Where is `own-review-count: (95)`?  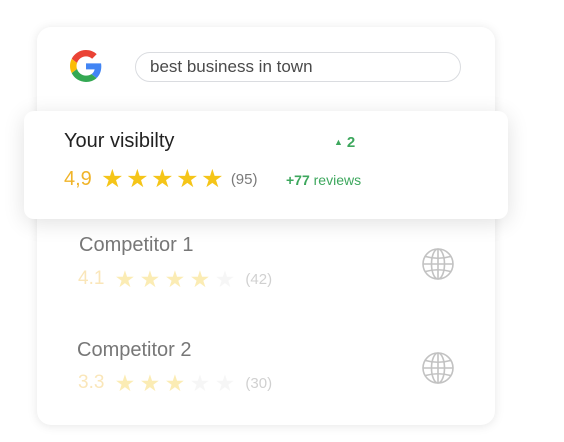
own-review-count: (95) is located at coordinates (244, 179).